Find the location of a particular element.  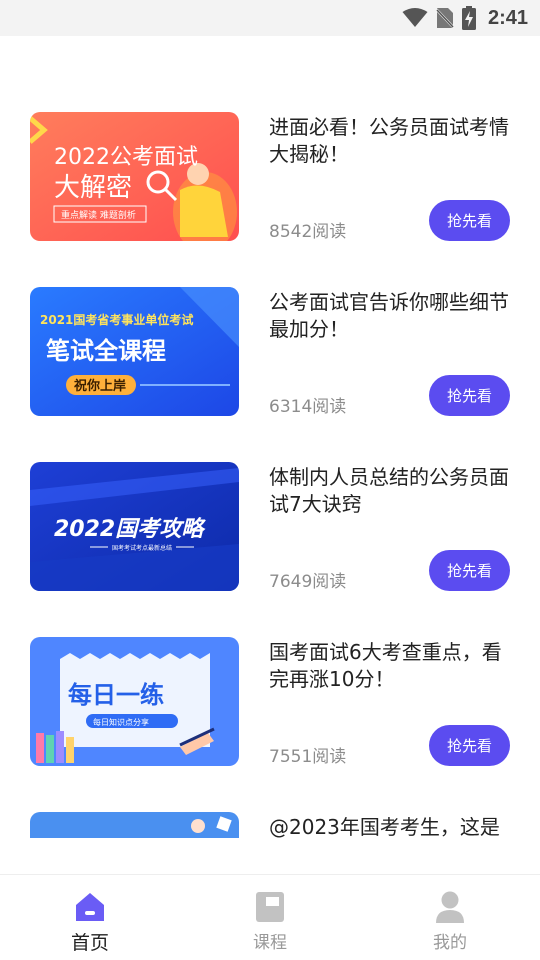

home-icon is located at coordinates (90, 907).